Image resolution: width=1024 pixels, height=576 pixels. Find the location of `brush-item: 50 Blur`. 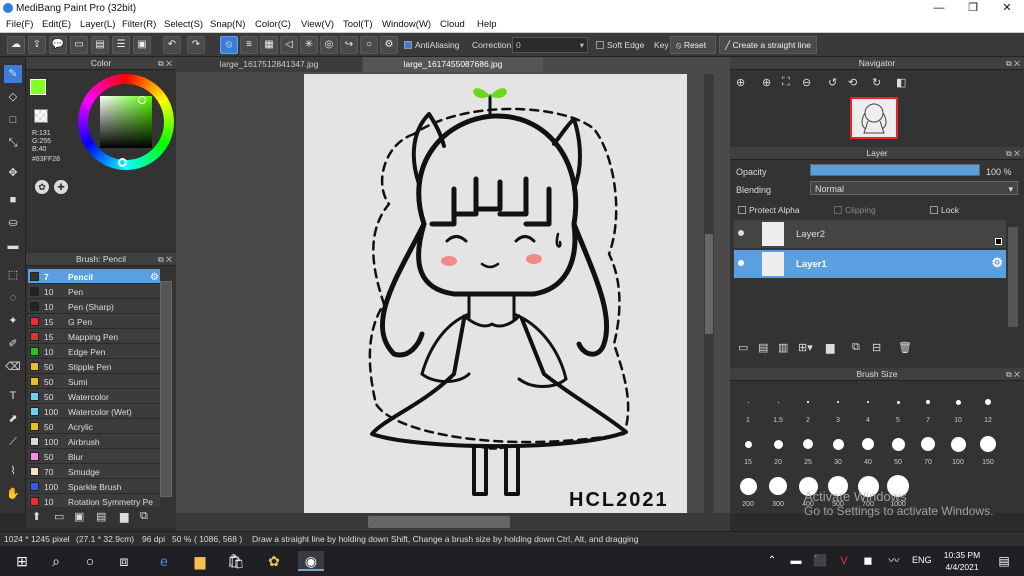

brush-item: 50 Blur is located at coordinates (94, 456).